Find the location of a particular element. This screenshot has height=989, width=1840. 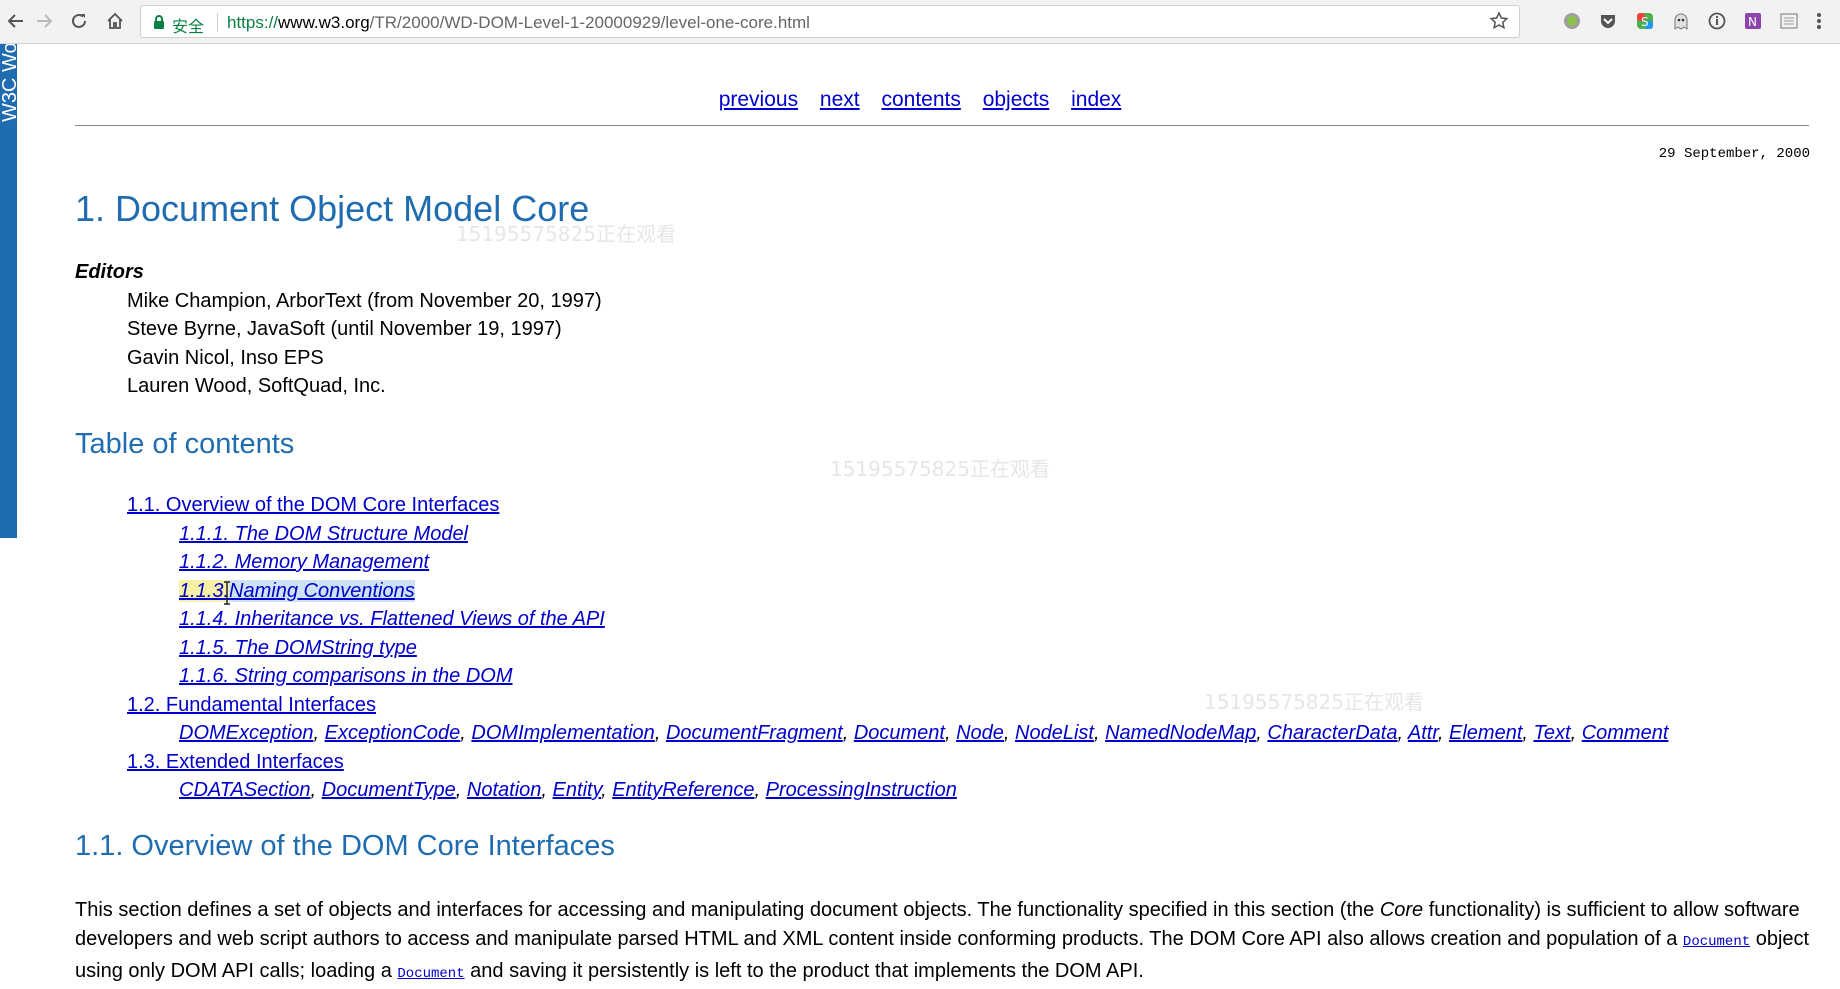

forward-arrow-icon is located at coordinates (45, 21).